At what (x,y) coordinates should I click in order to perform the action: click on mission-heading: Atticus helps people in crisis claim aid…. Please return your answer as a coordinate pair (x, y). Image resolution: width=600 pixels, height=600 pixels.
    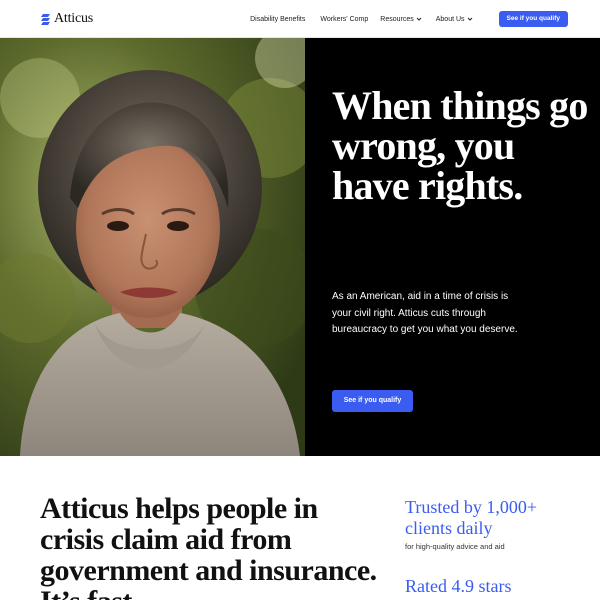
    Looking at the image, I should click on (208, 546).